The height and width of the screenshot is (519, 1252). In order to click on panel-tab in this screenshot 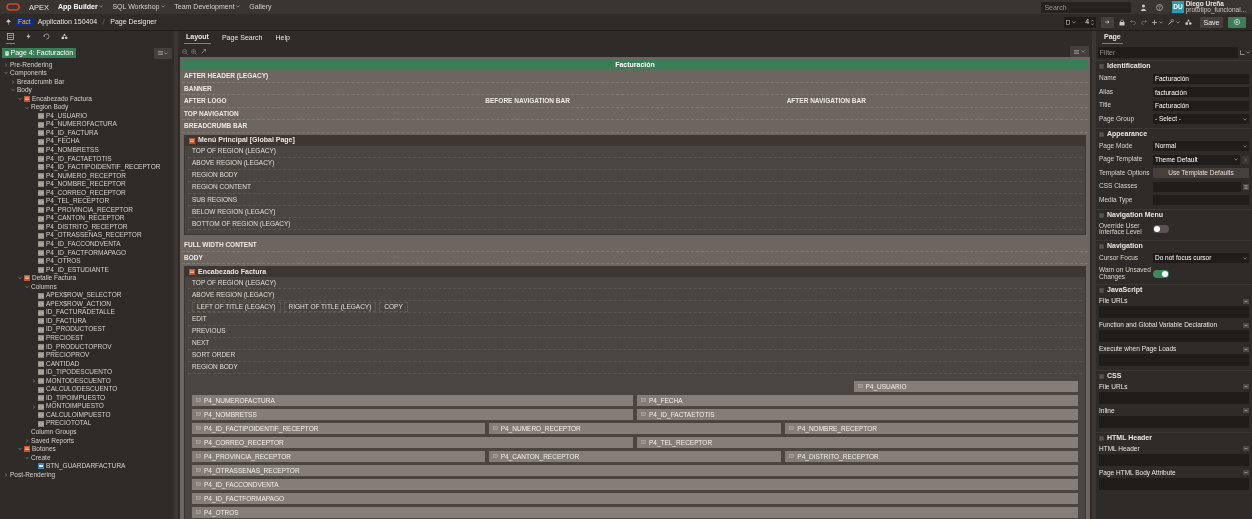, I will do `click(10, 38)`.